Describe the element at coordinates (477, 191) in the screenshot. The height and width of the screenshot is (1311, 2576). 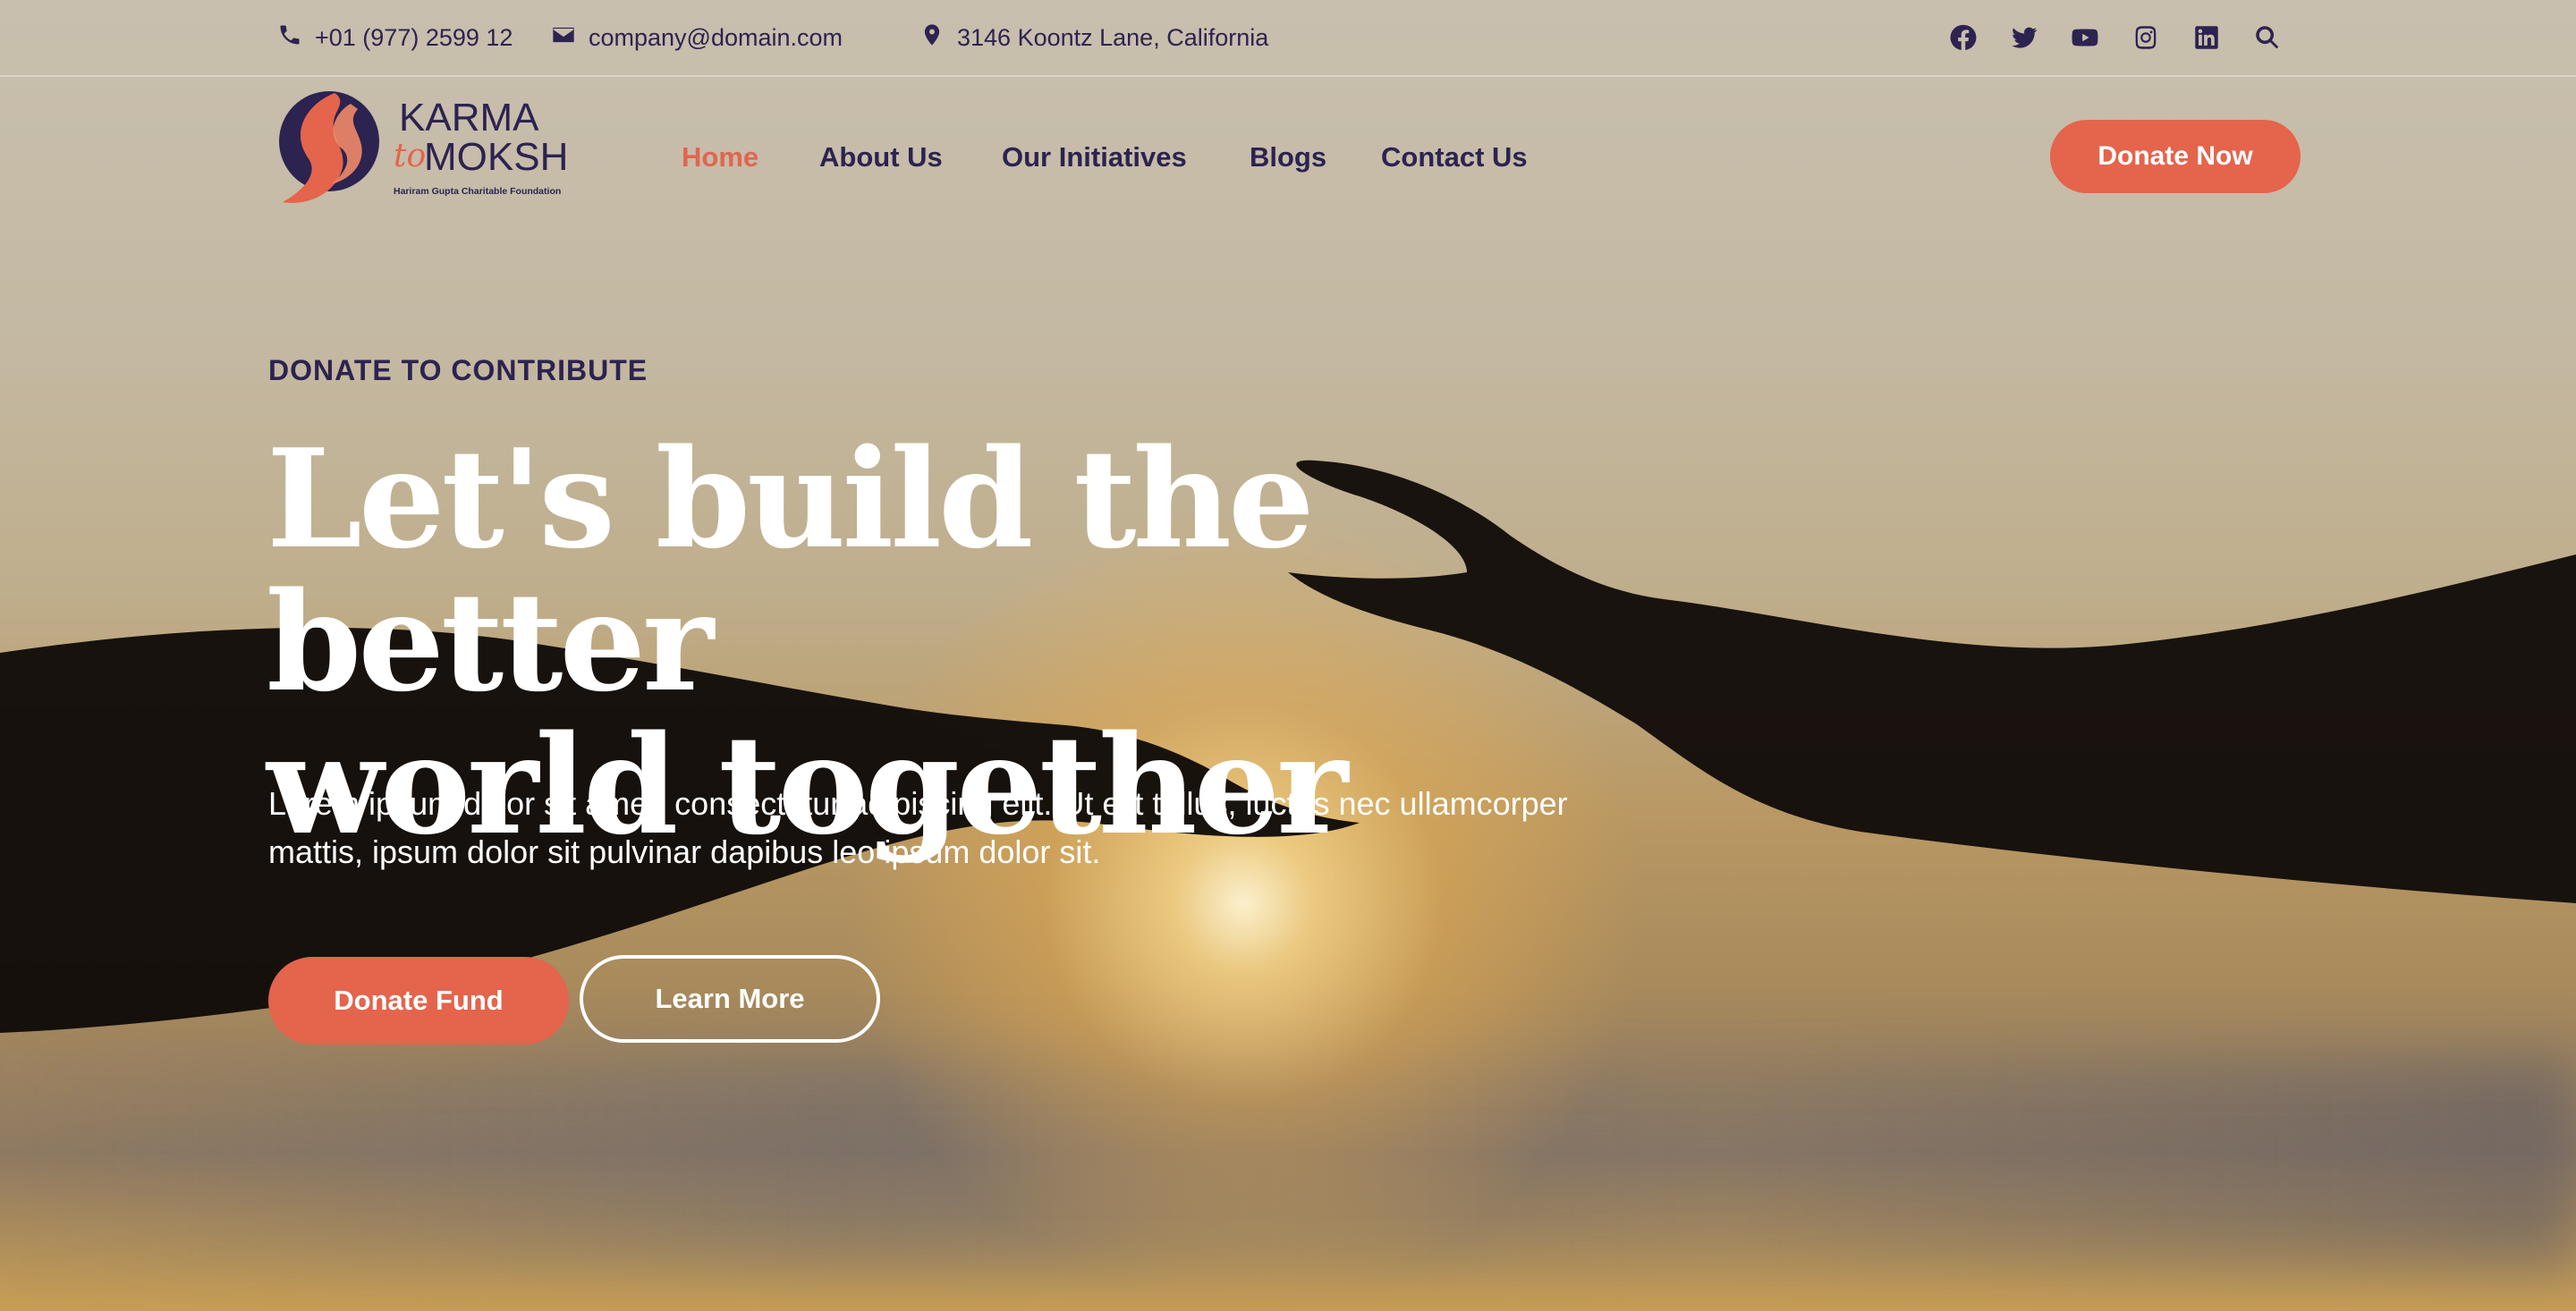
I see `logo-tagline: Hariram Gupta Charitable Foundation` at that location.